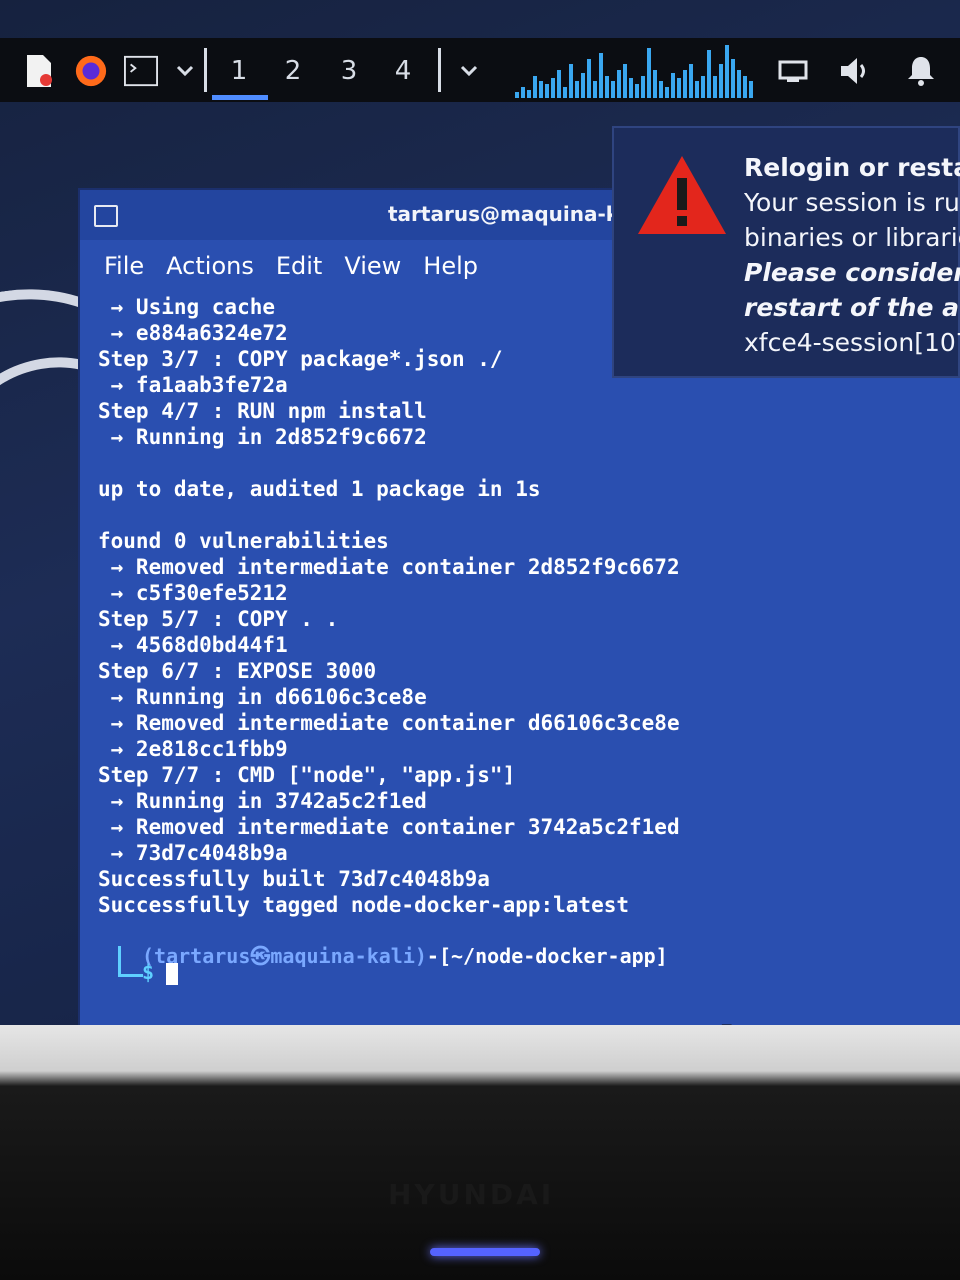 The image size is (960, 1280). Describe the element at coordinates (237, 671) in the screenshot. I see `terminal-line: Step 6/7 : EXPOSE 3000` at that location.